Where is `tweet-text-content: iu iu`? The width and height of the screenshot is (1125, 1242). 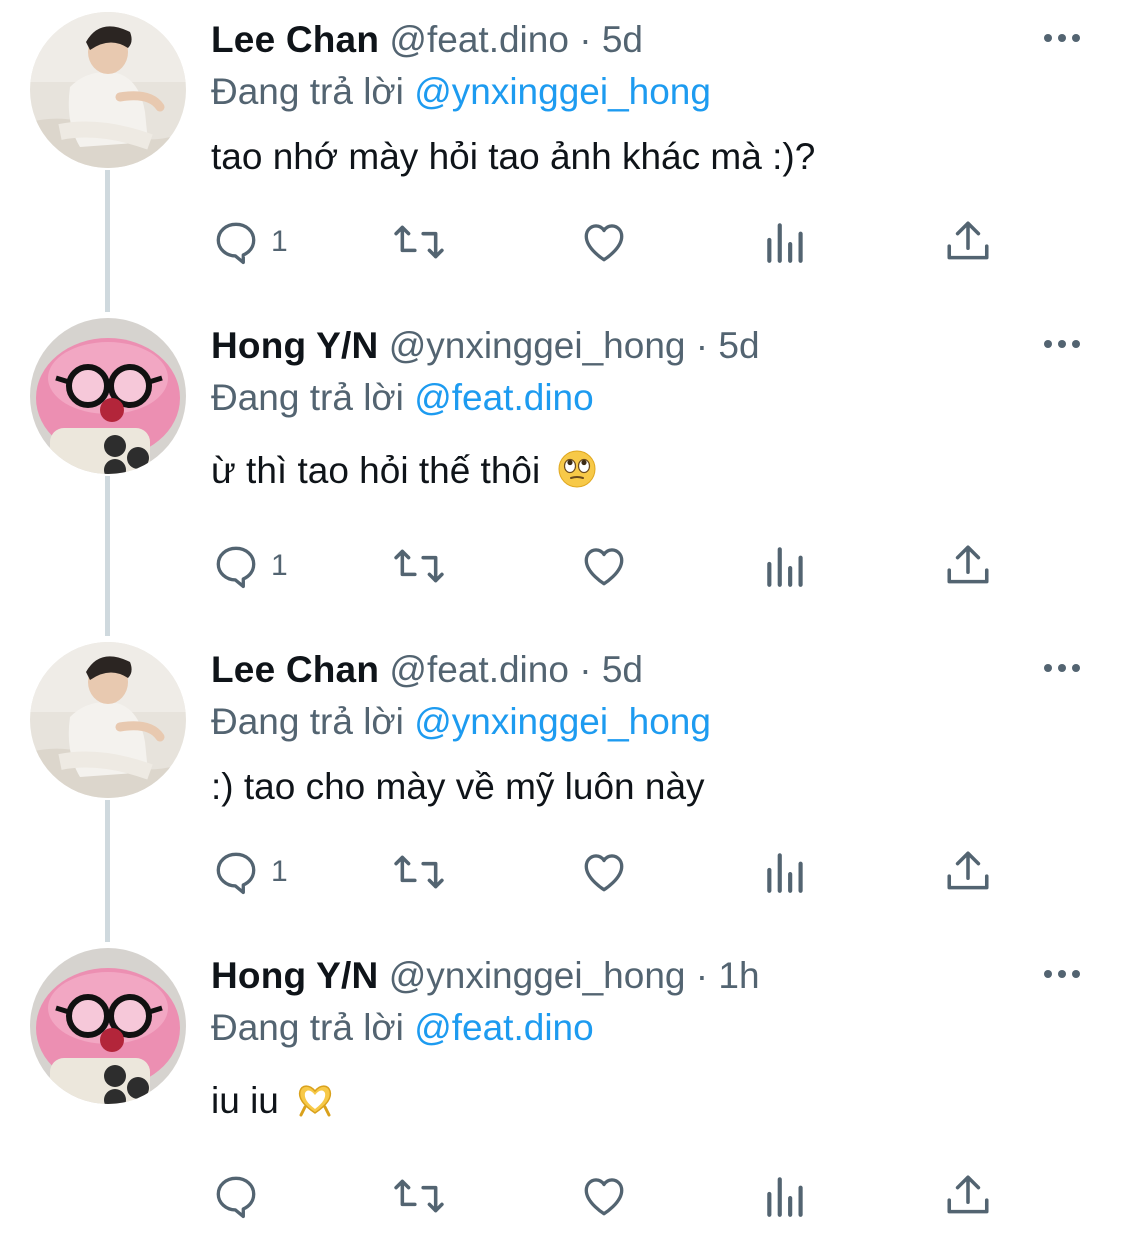
tweet-text-content: iu iu is located at coordinates (245, 1100).